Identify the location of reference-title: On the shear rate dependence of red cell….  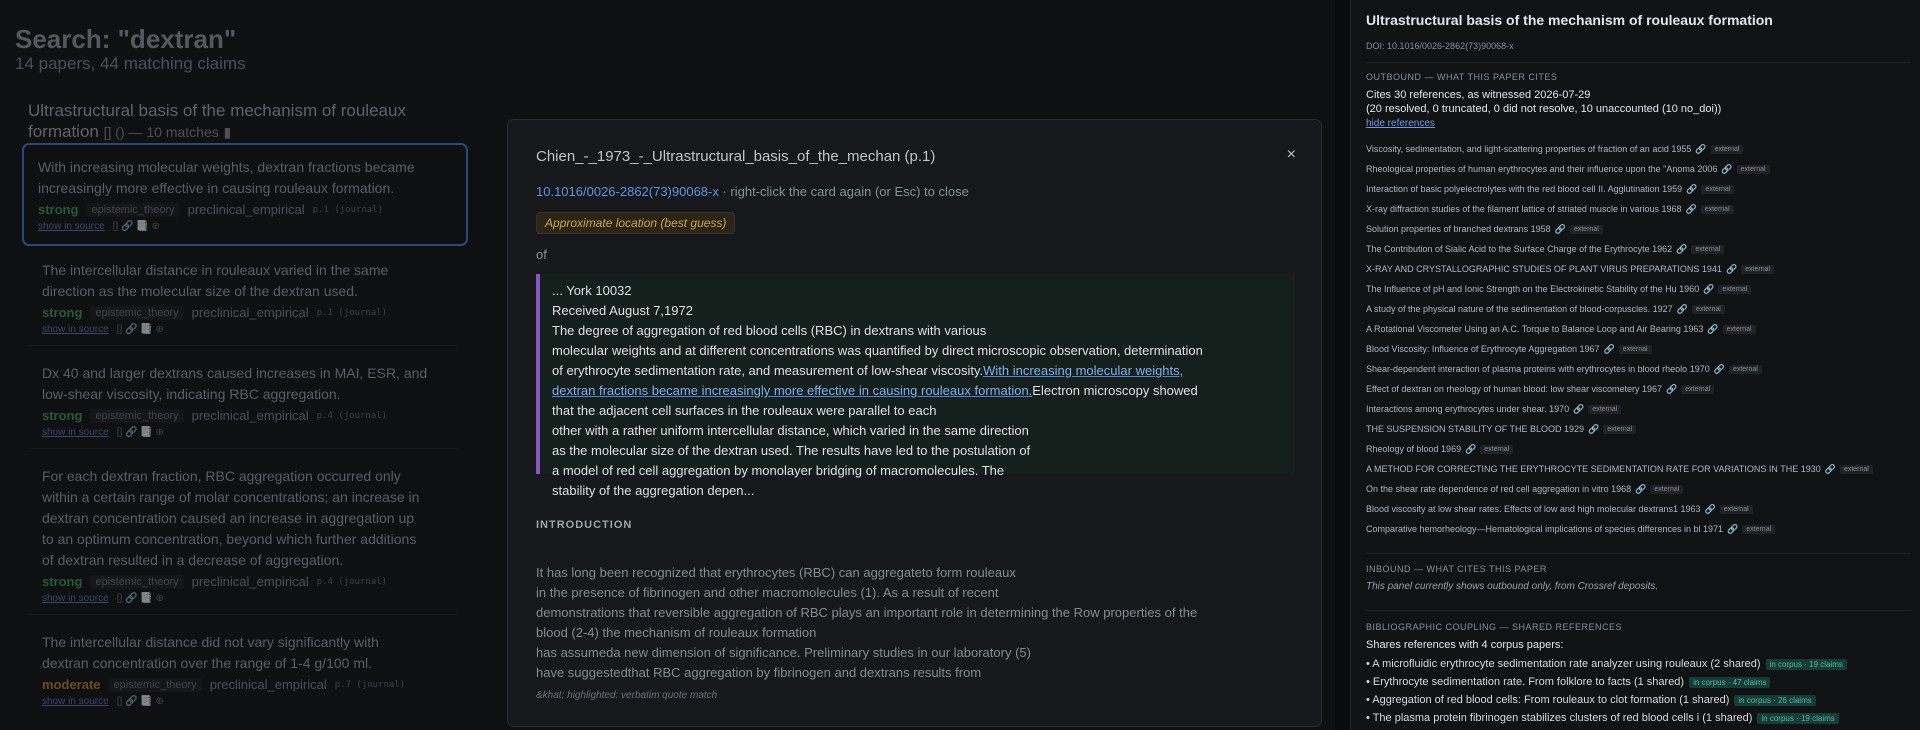
(1499, 489).